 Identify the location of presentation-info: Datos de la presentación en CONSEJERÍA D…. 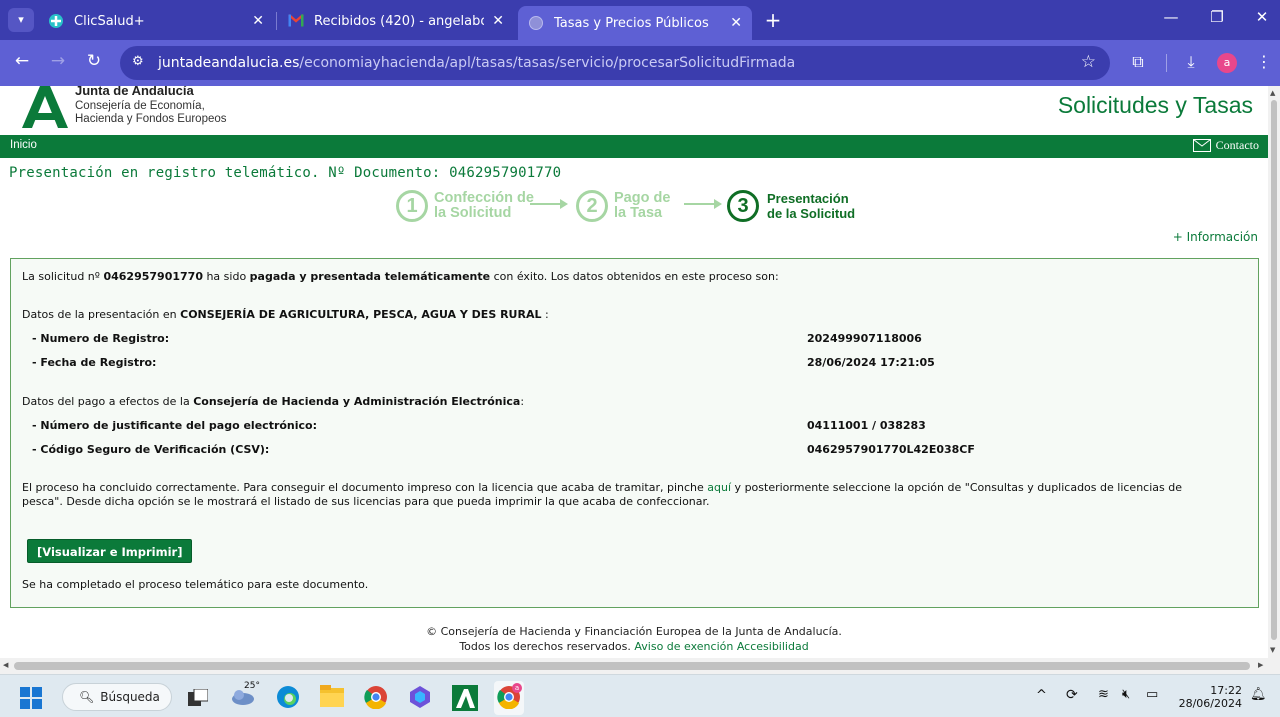
(285, 314).